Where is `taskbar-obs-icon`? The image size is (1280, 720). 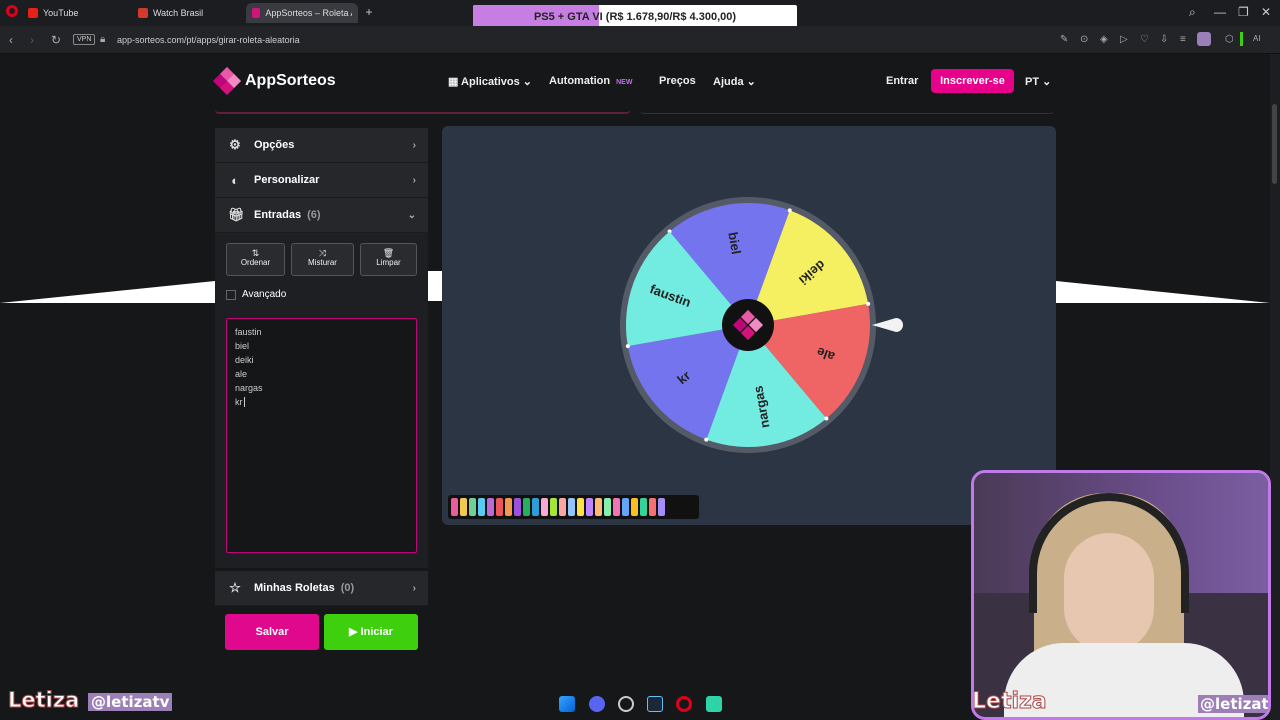
taskbar-obs-icon is located at coordinates (626, 704).